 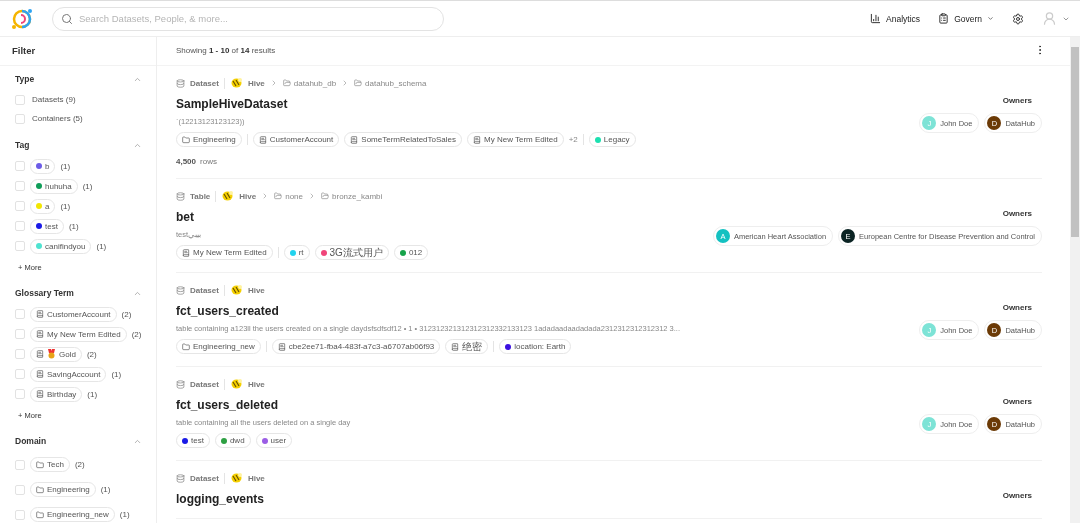 I want to click on user-menu, so click(x=1056, y=18).